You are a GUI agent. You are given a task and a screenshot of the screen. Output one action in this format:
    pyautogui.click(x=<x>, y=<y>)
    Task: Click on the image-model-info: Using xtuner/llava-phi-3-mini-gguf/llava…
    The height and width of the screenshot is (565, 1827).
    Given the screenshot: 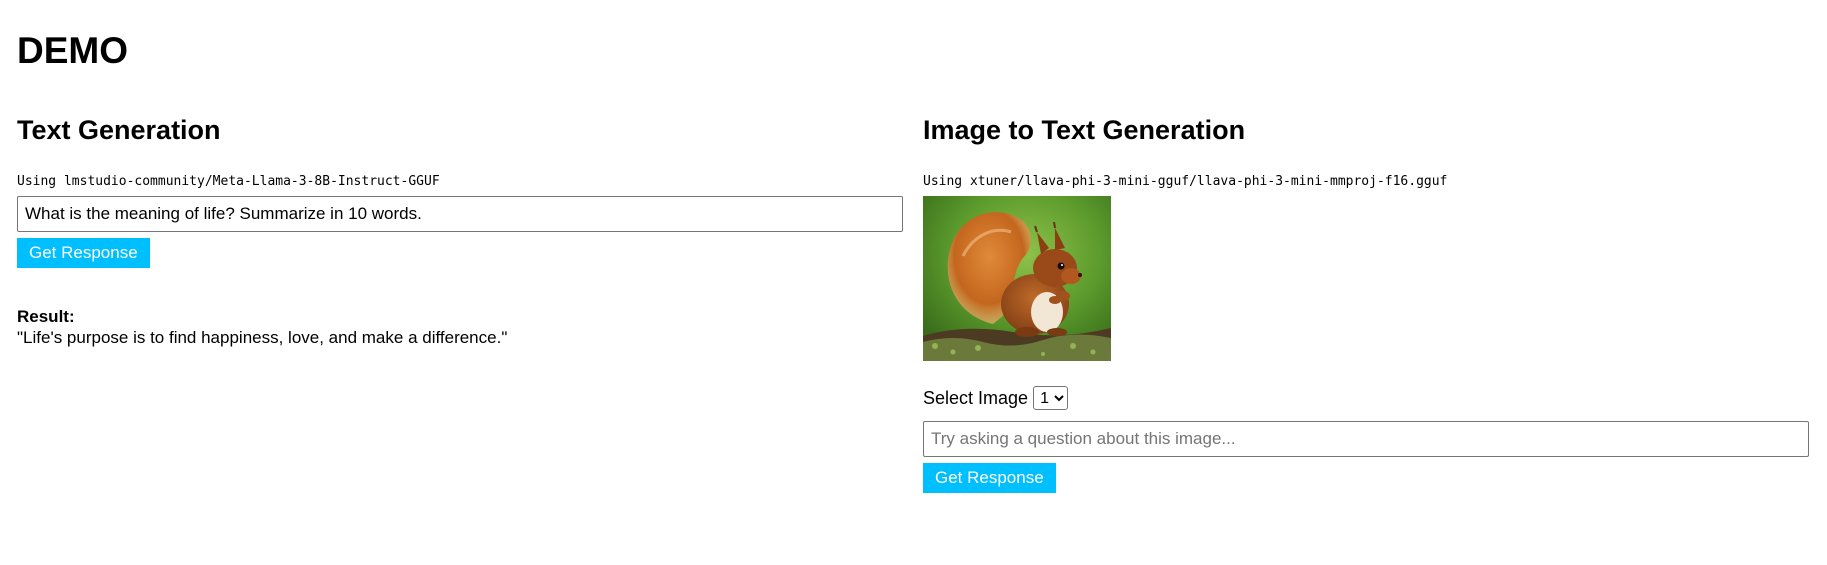 What is the action you would take?
    pyautogui.click(x=1185, y=181)
    